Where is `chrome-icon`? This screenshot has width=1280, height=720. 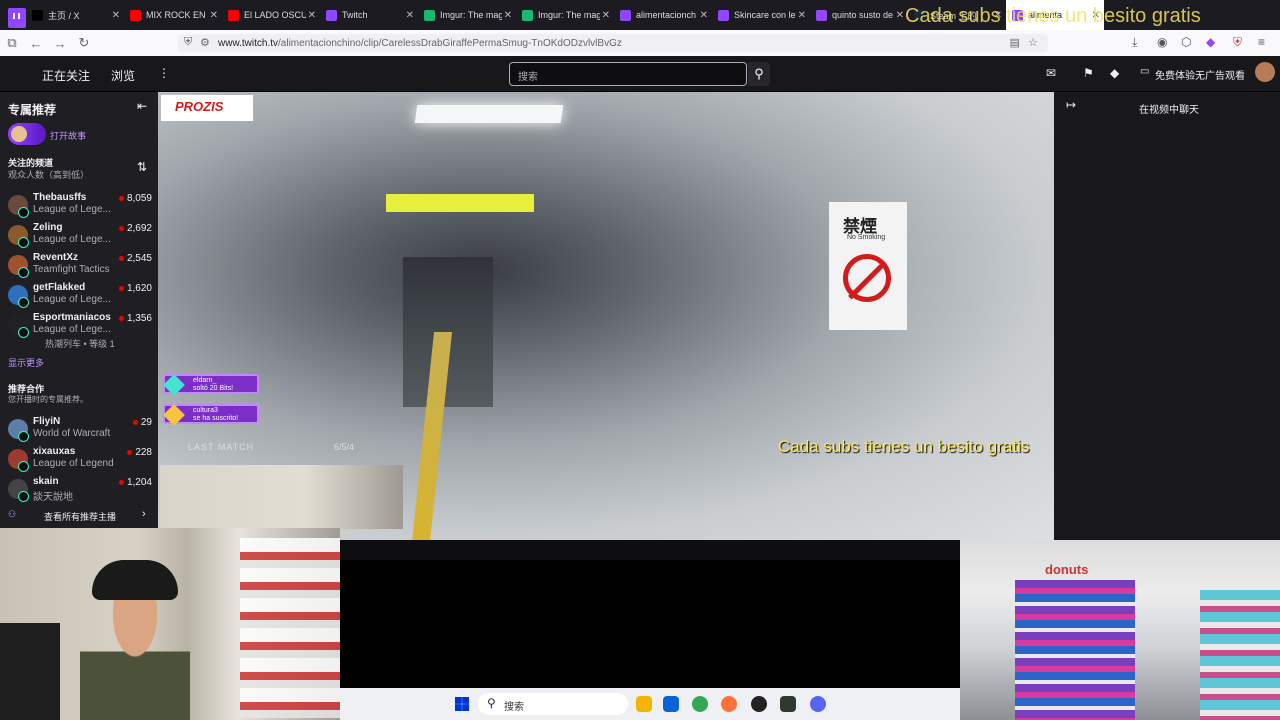 chrome-icon is located at coordinates (700, 704).